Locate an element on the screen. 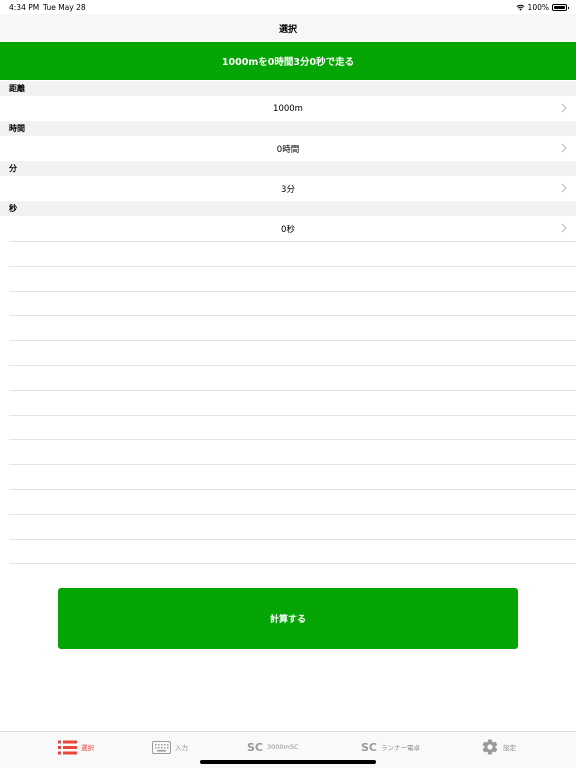 The image size is (576, 768). hours-value: 0時間 is located at coordinates (288, 149).